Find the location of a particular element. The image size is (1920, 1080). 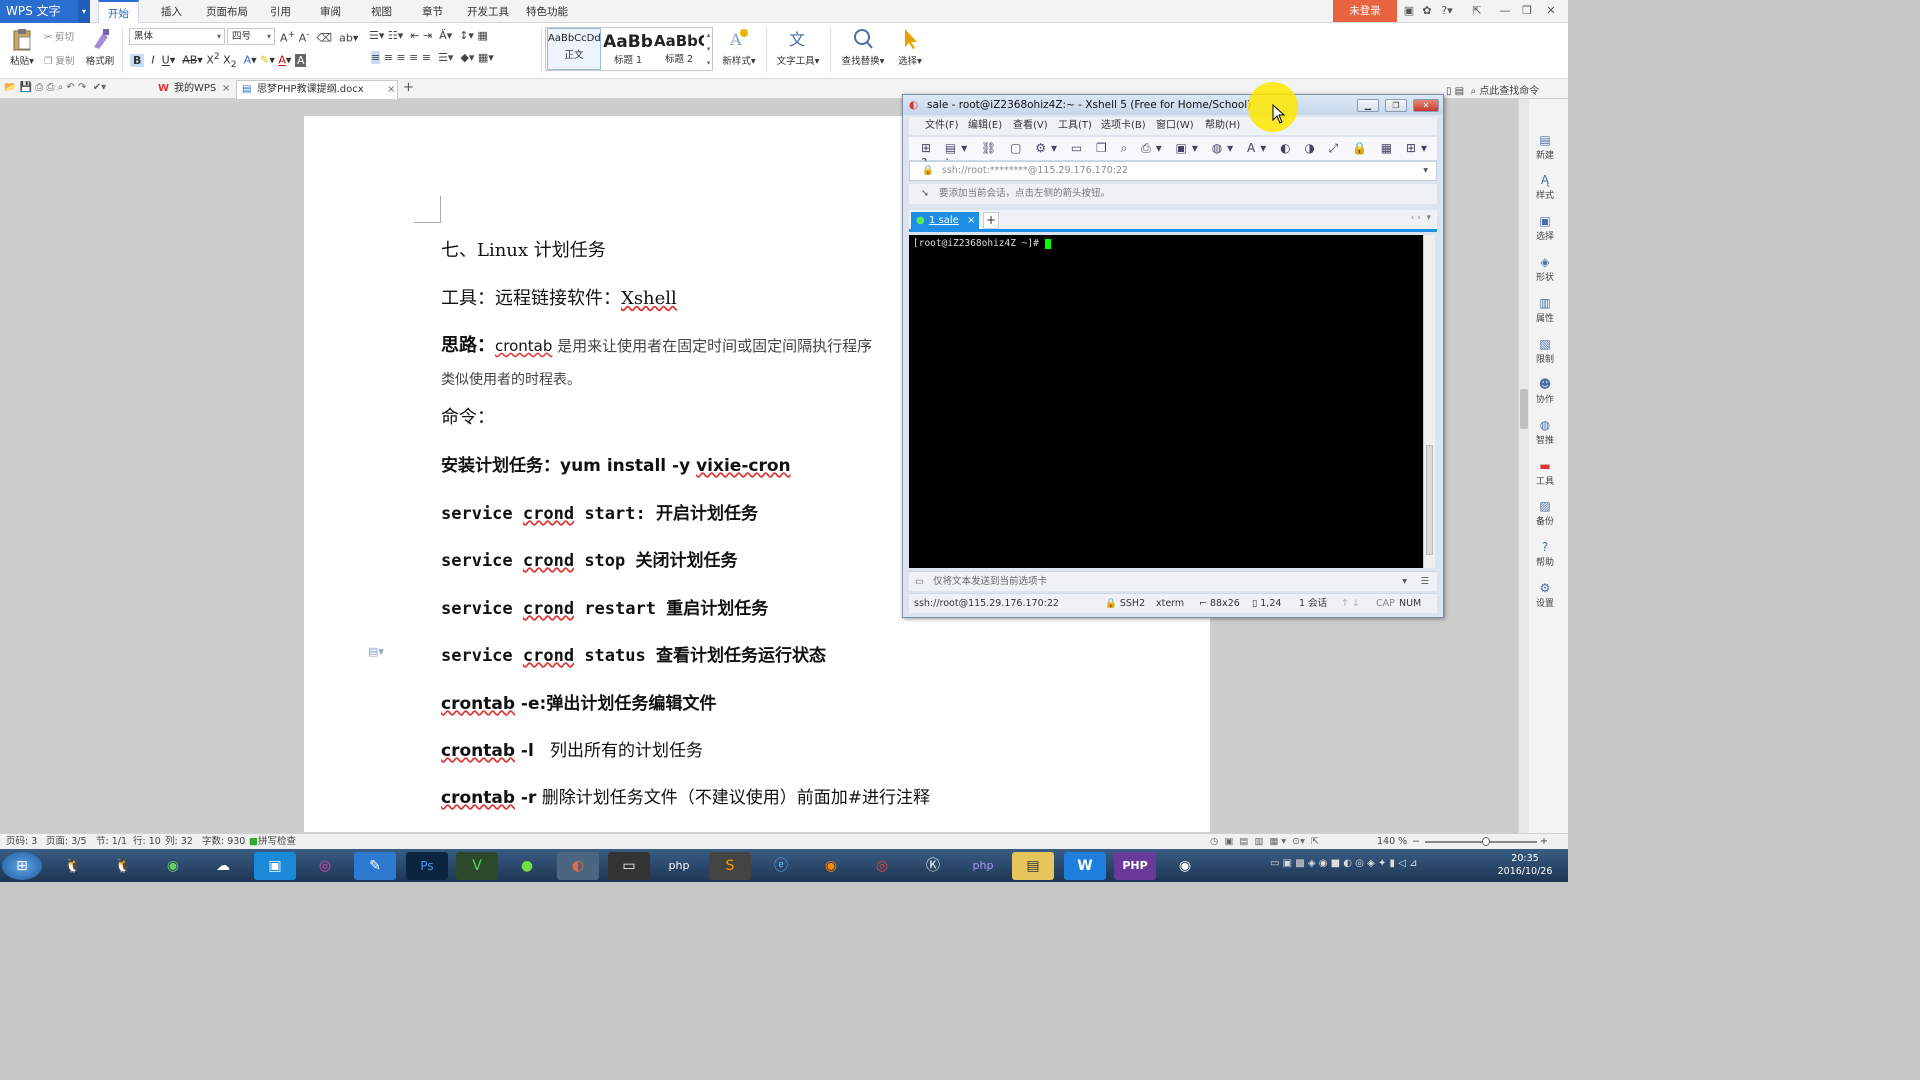

xshell-menu-window: 窗口(W) is located at coordinates (1175, 126).